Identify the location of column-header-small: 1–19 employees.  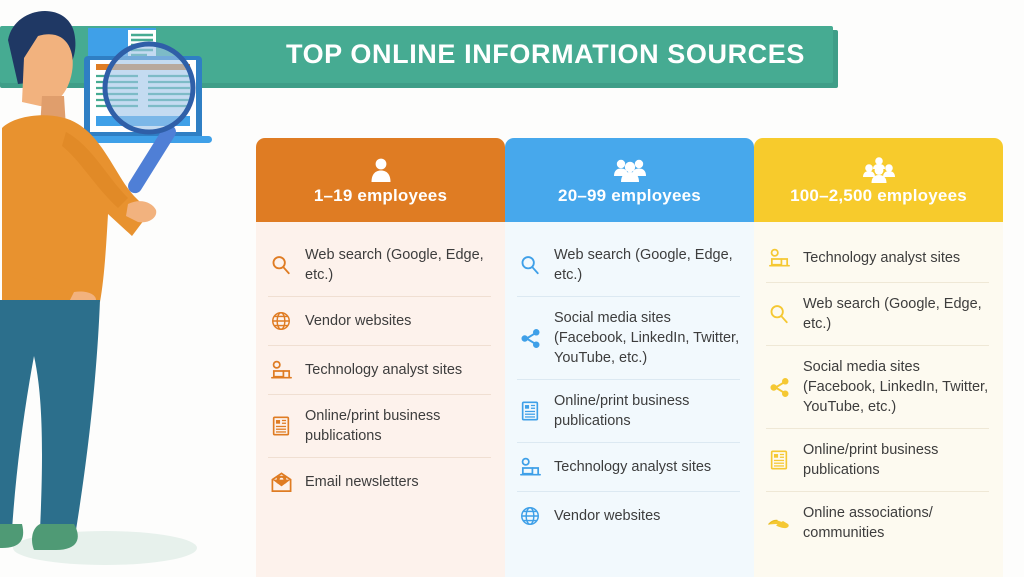
(380, 180).